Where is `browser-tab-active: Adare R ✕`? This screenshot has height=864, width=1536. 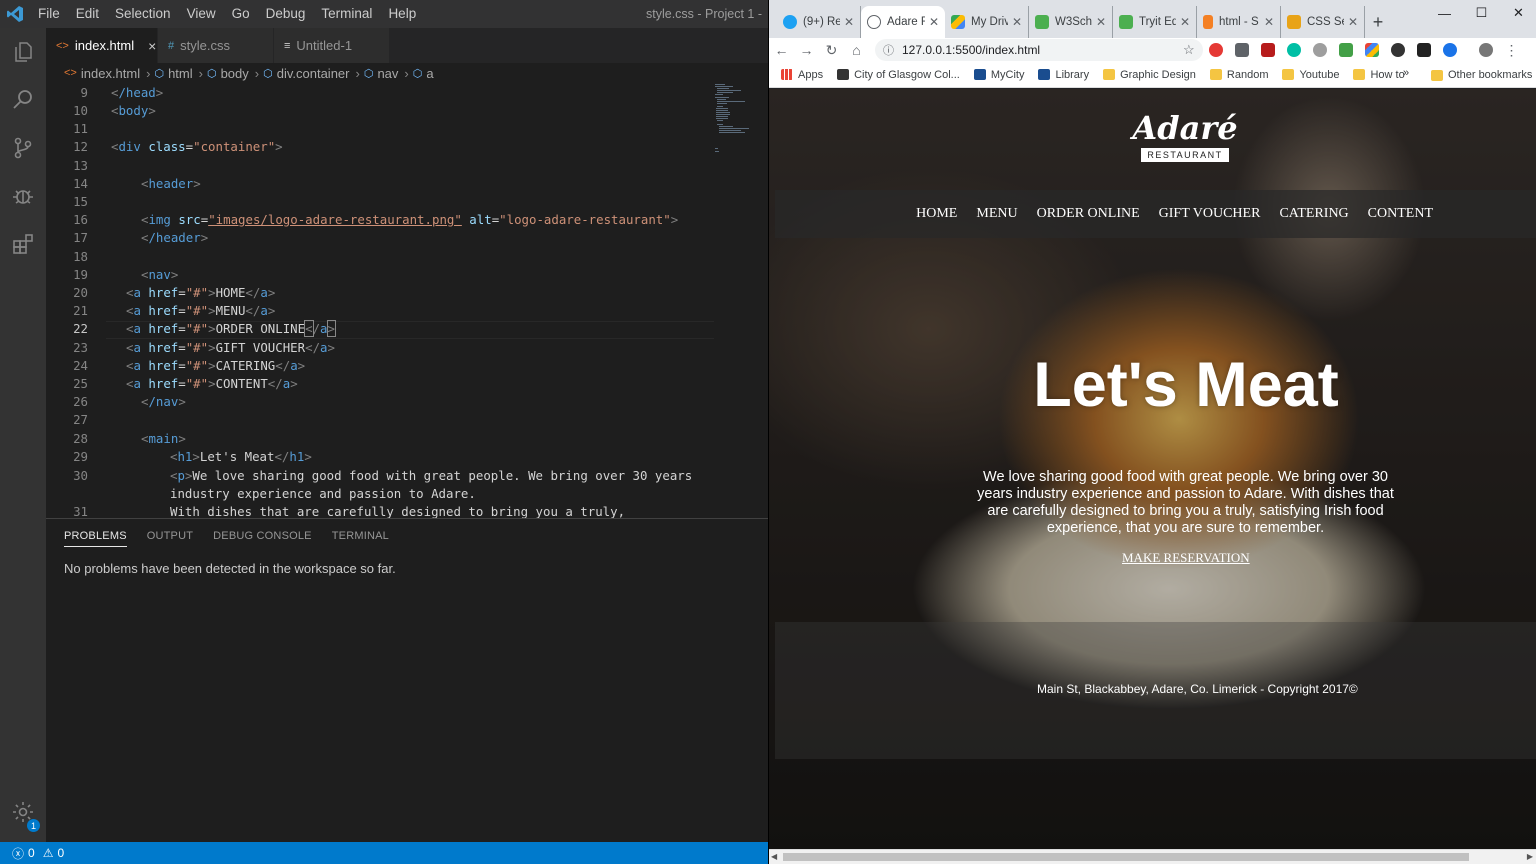
browser-tab-active: Adare R ✕ is located at coordinates (903, 22).